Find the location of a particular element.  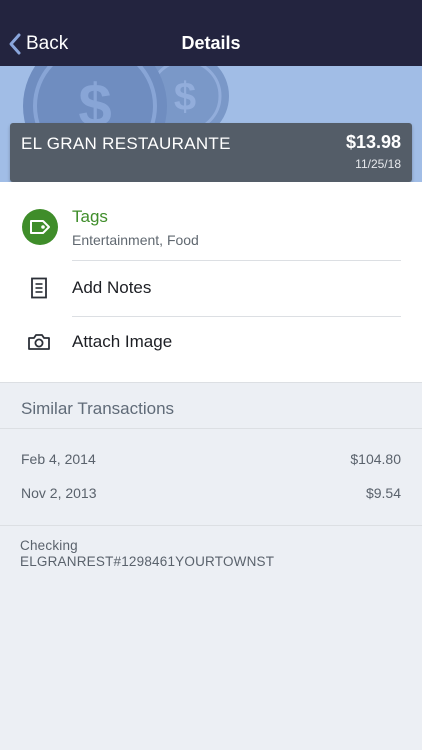

transaction-amount: $13.98 is located at coordinates (373, 142).